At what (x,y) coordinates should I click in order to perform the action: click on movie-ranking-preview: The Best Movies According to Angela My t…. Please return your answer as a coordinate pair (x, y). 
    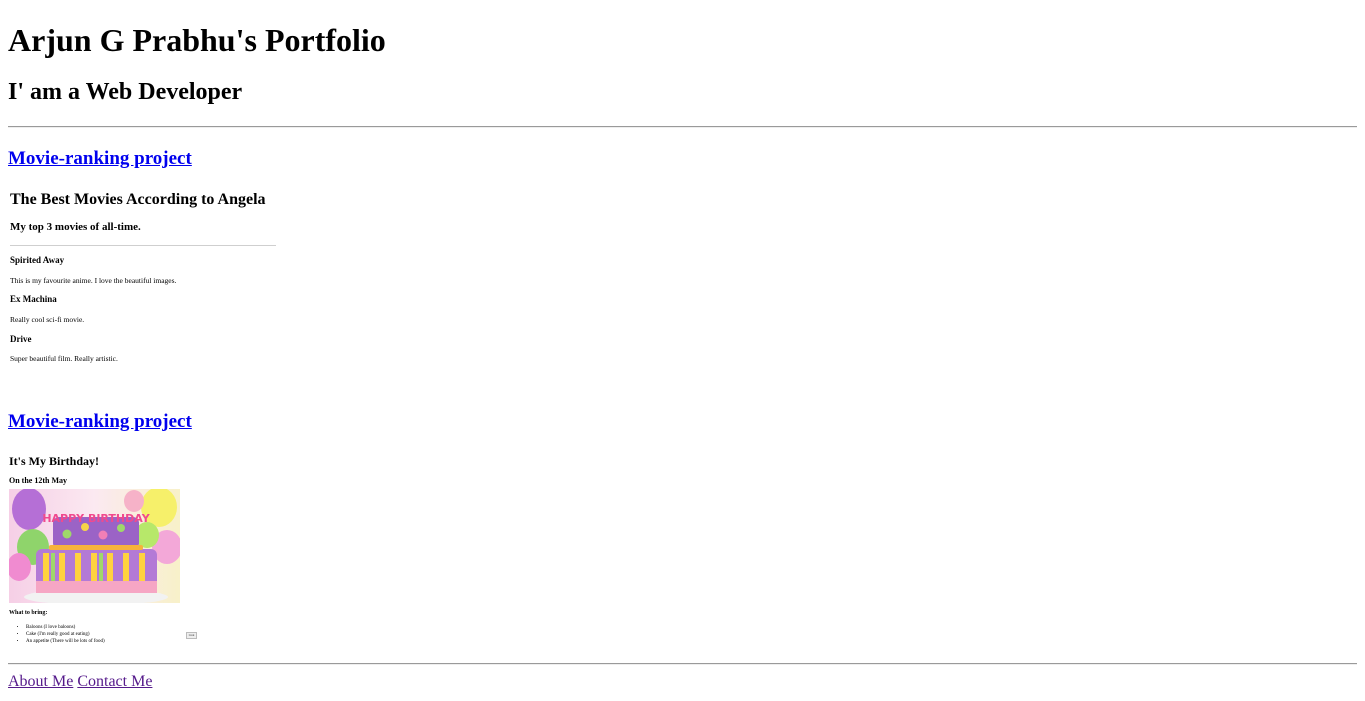
    Looking at the image, I should click on (144, 282).